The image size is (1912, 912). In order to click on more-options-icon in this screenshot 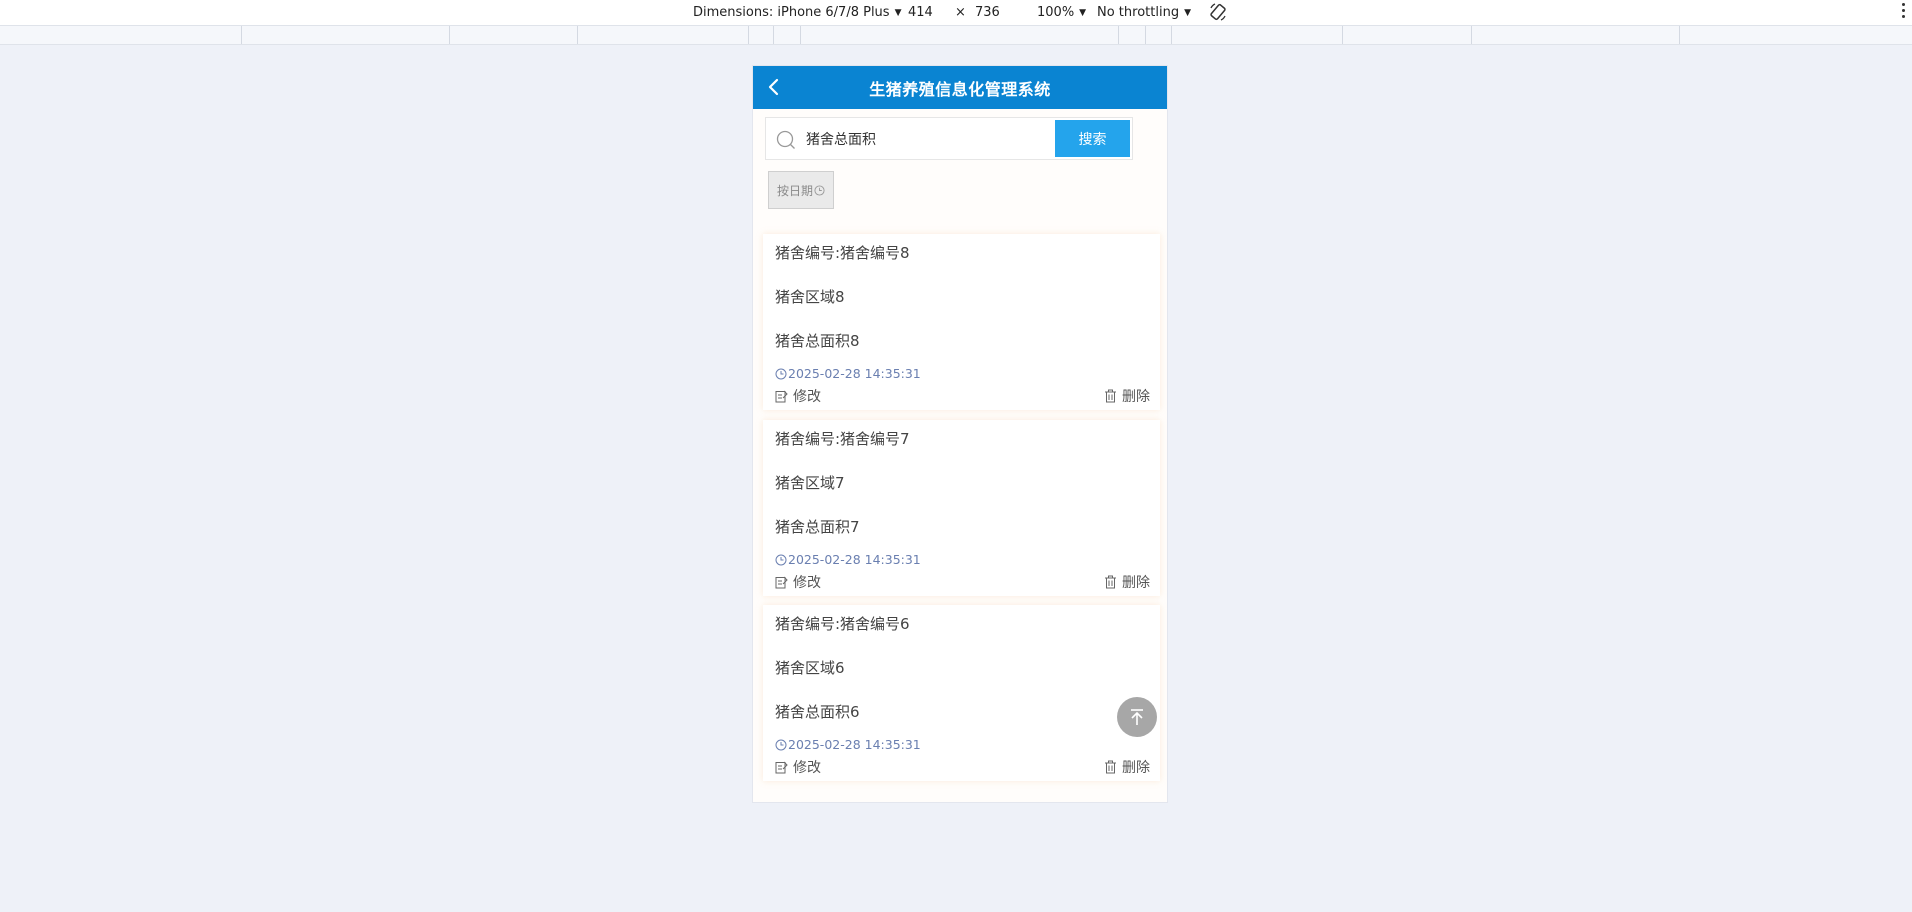, I will do `click(1904, 12)`.